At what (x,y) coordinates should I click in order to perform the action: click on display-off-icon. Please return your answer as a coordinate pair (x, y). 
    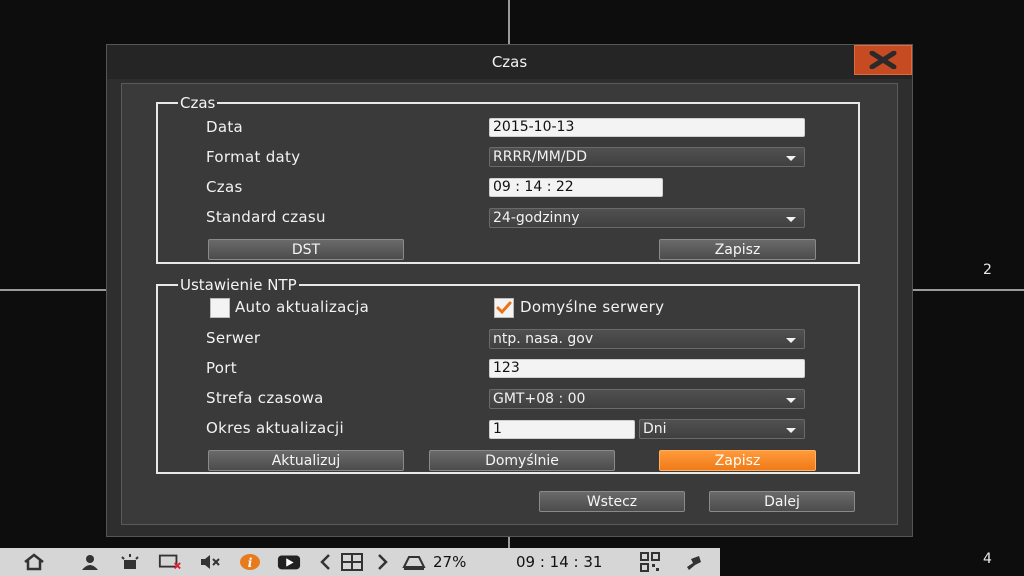
    Looking at the image, I should click on (170, 562).